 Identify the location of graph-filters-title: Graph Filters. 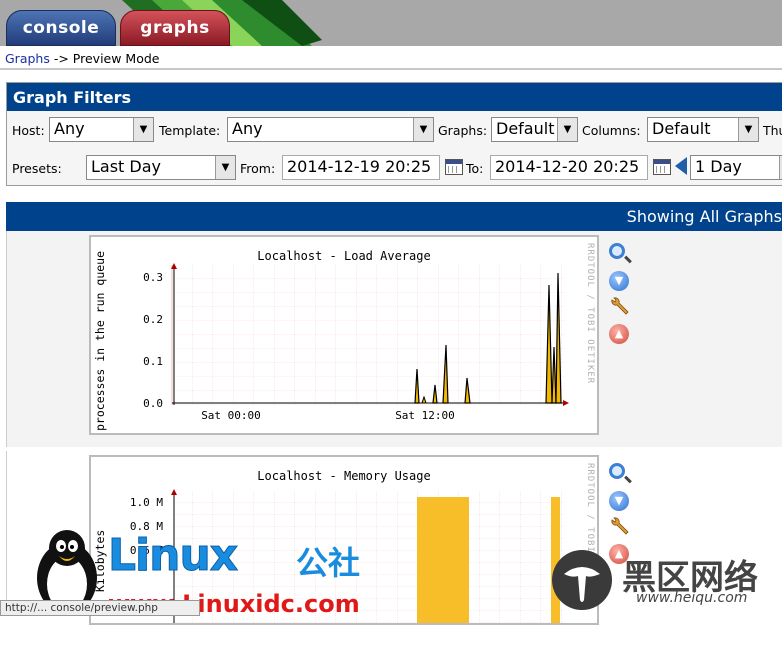
(394, 97).